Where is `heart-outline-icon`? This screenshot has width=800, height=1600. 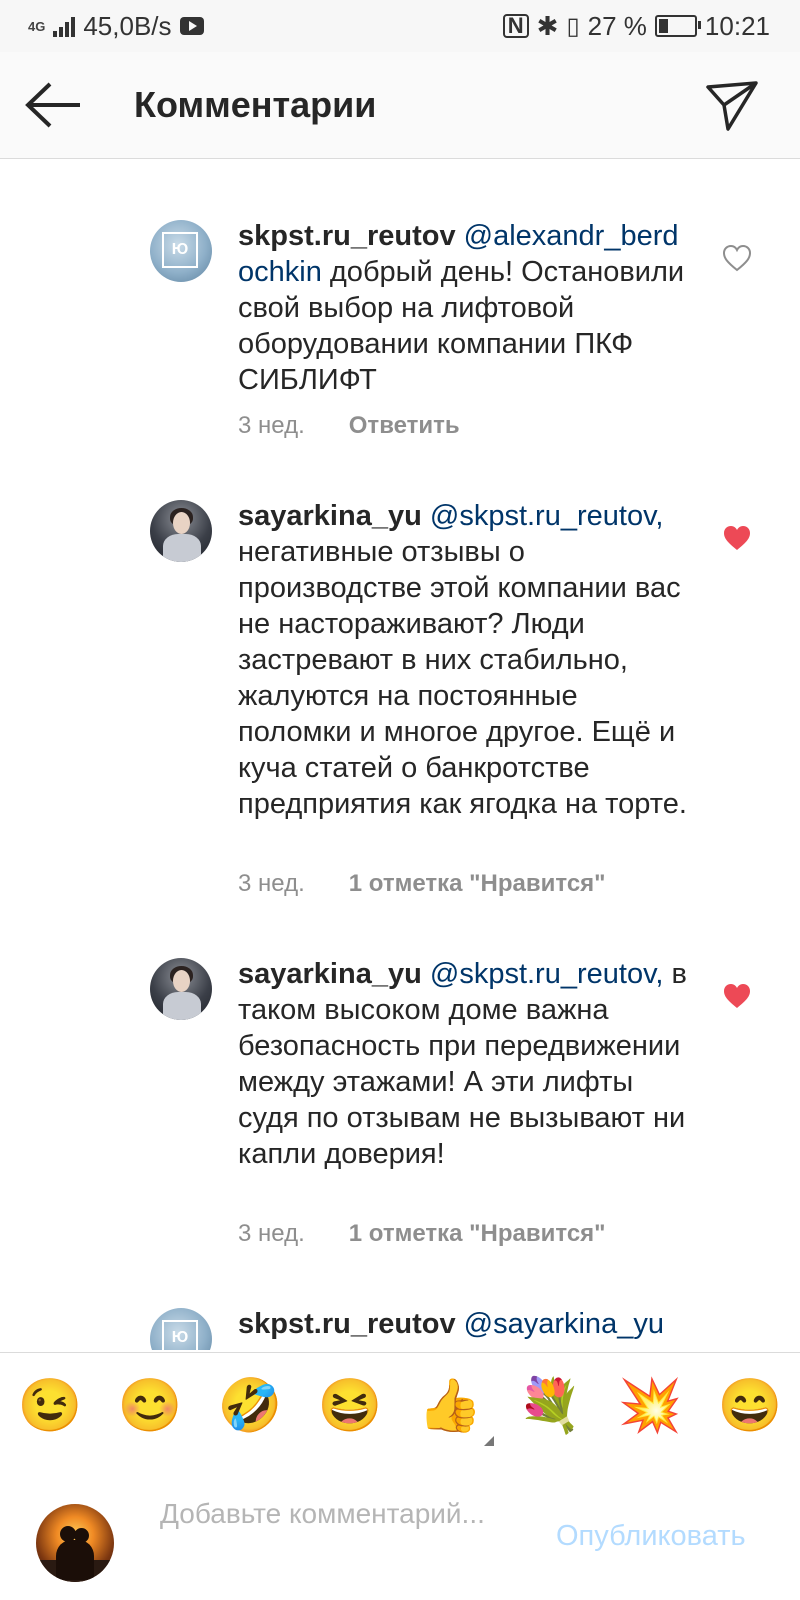
heart-outline-icon is located at coordinates (737, 258).